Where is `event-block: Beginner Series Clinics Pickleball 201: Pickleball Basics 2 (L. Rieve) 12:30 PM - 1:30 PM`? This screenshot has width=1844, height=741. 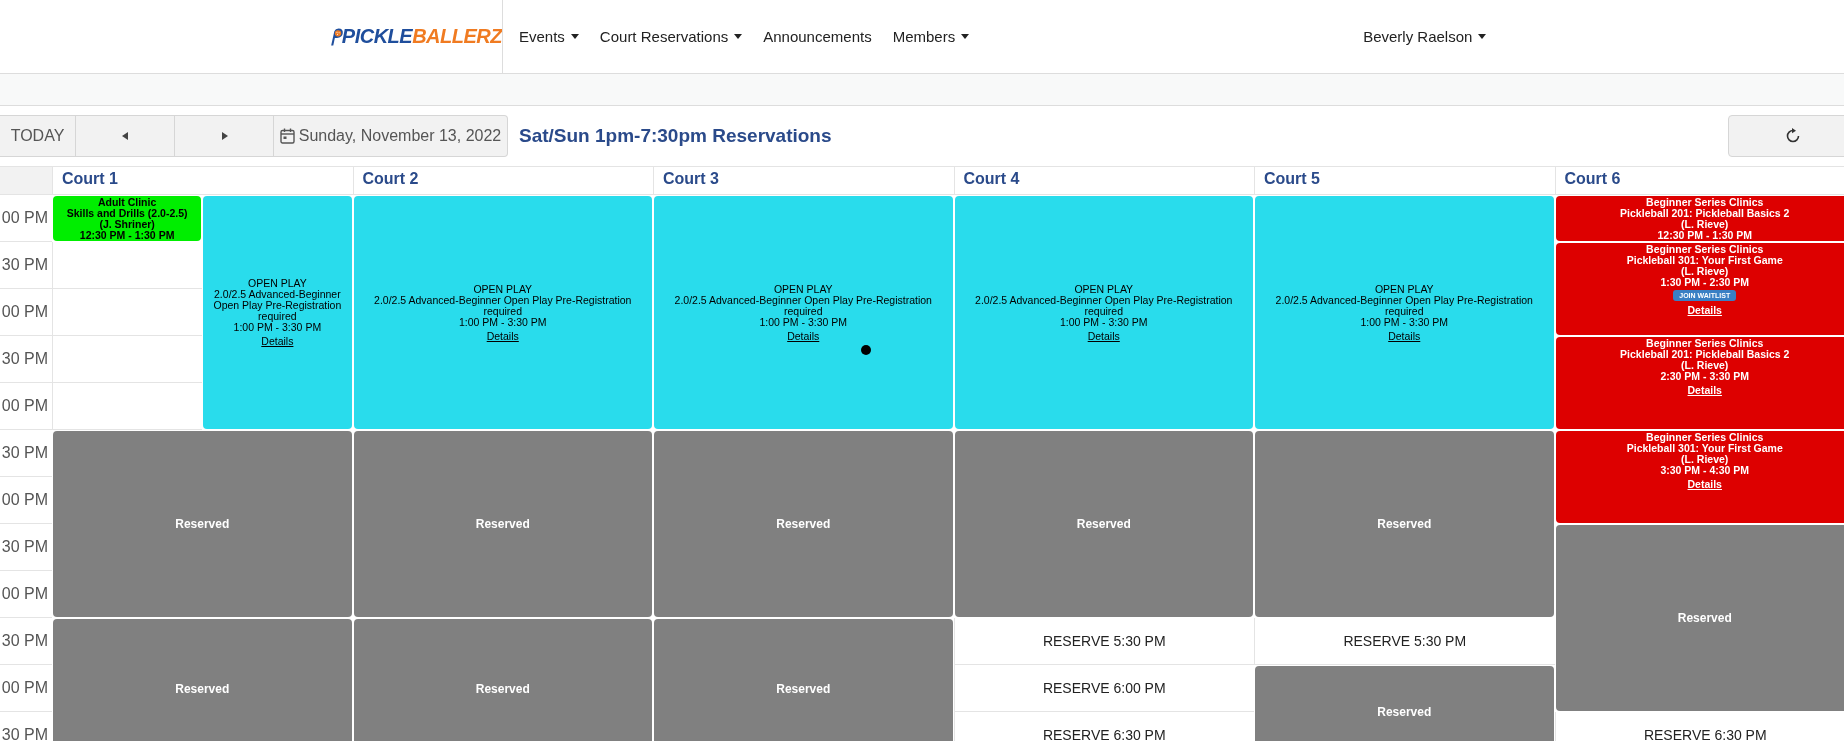
event-block: Beginner Series Clinics Pickleball 201: Pickleball Basics 2 (L. Rieve) 12:30 PM - 1:30 PM is located at coordinates (1699, 218).